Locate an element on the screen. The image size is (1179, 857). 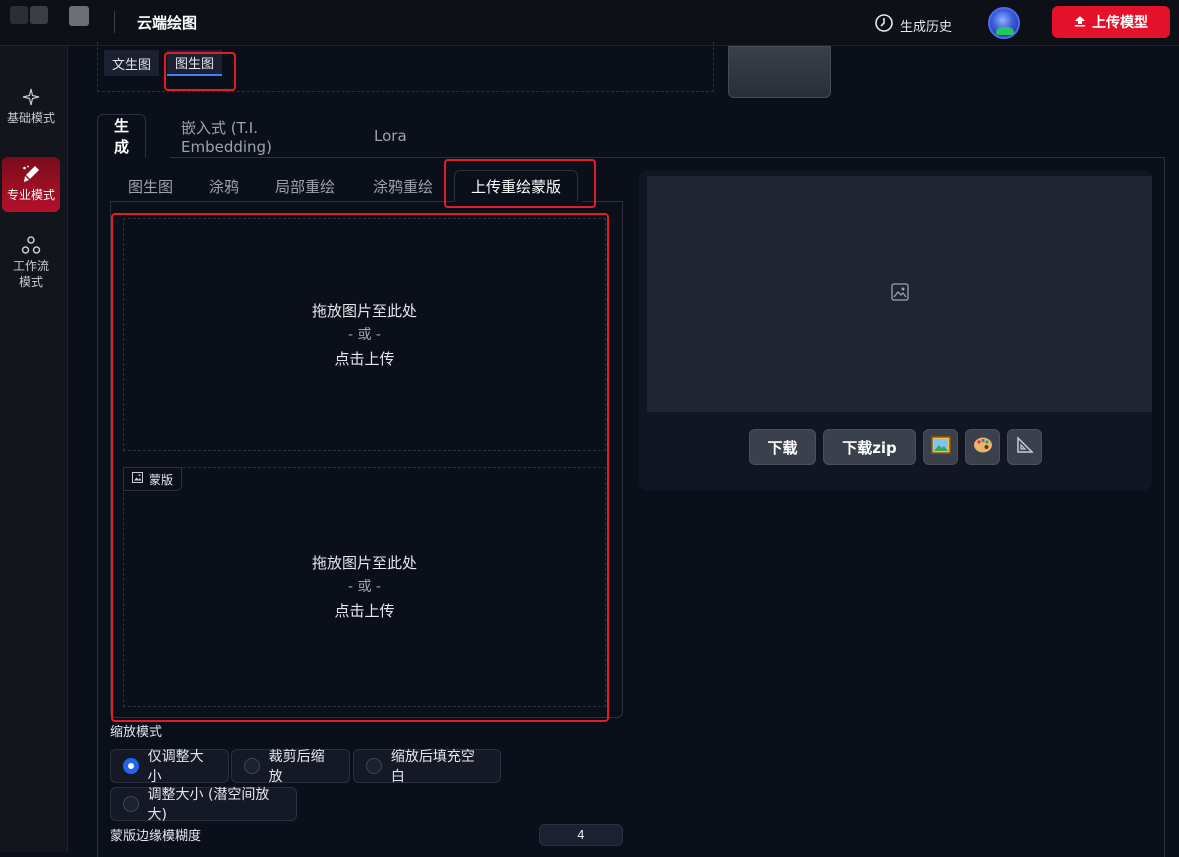
history-button: 生成历史 is located at coordinates (913, 25).